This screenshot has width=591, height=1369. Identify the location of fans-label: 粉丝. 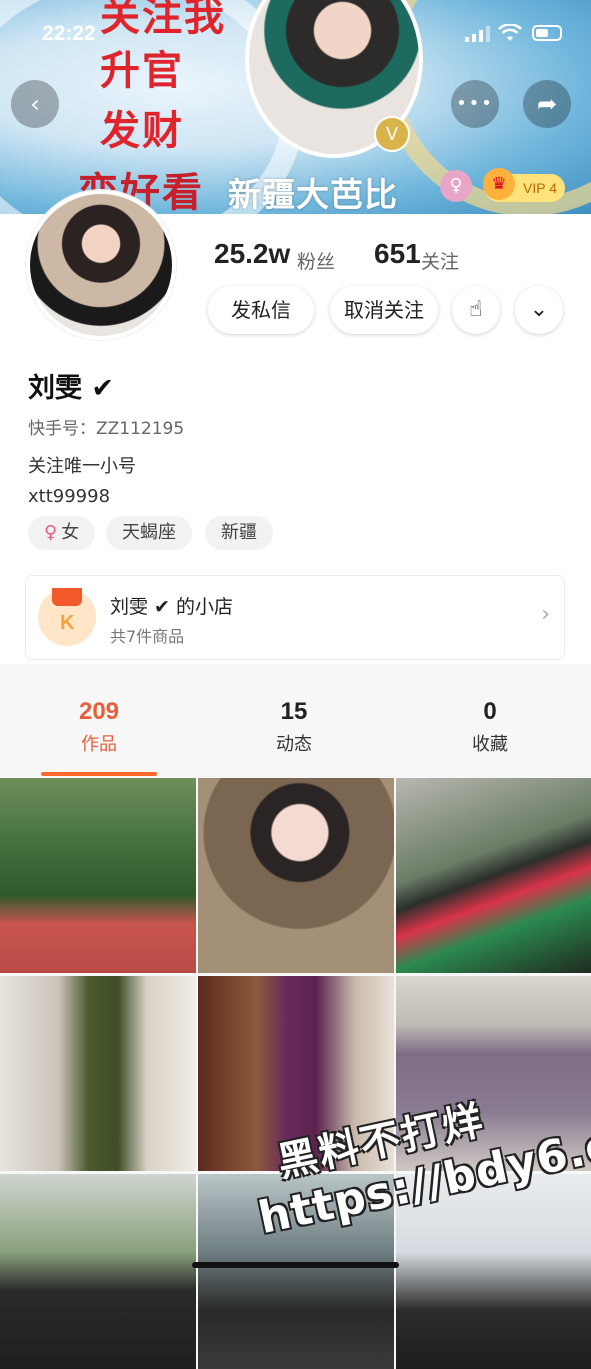
(316, 260).